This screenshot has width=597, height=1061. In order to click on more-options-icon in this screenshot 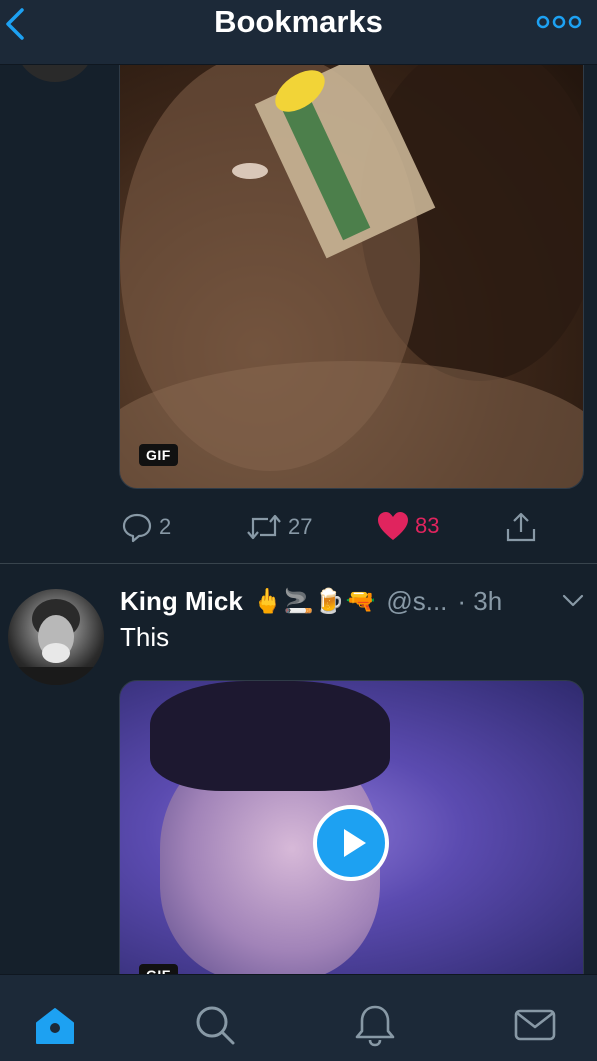, I will do `click(559, 22)`.